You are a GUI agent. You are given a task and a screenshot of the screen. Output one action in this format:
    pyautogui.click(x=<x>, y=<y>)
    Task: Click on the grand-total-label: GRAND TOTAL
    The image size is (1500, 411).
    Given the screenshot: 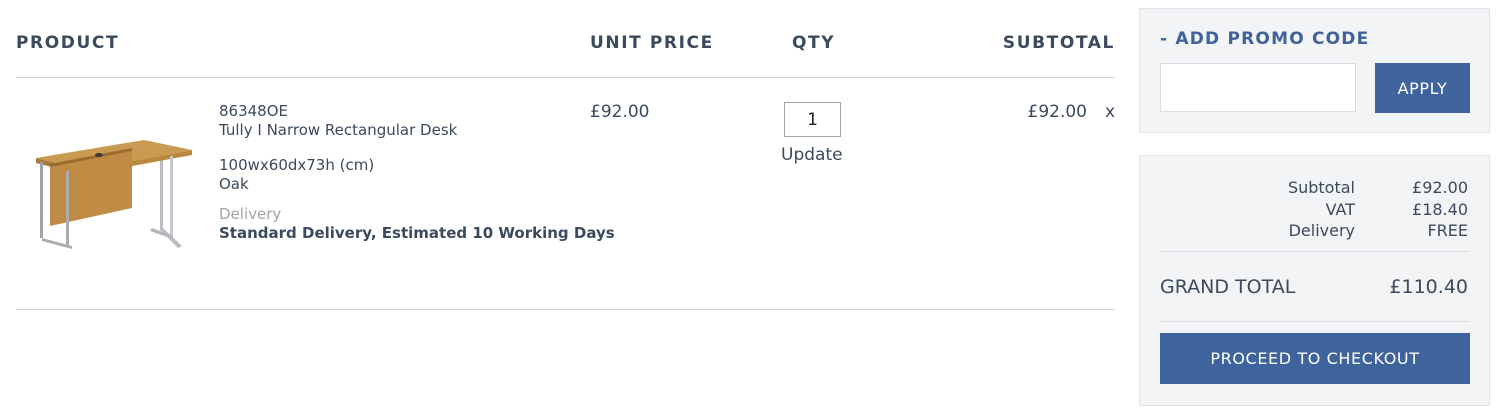 What is the action you would take?
    pyautogui.click(x=1228, y=287)
    